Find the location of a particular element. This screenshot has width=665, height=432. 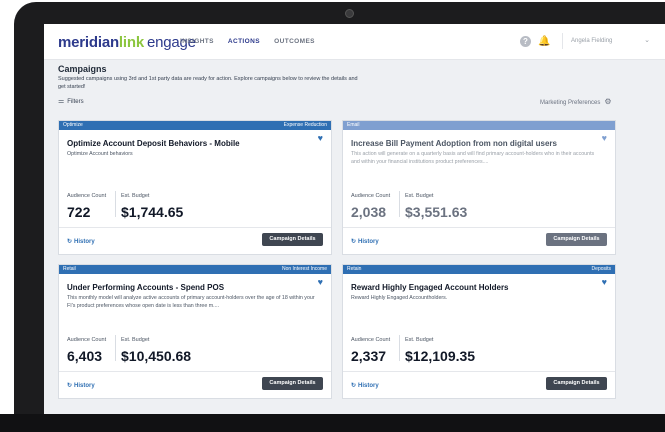

filters-button: ⚌ Filters is located at coordinates (71, 101).